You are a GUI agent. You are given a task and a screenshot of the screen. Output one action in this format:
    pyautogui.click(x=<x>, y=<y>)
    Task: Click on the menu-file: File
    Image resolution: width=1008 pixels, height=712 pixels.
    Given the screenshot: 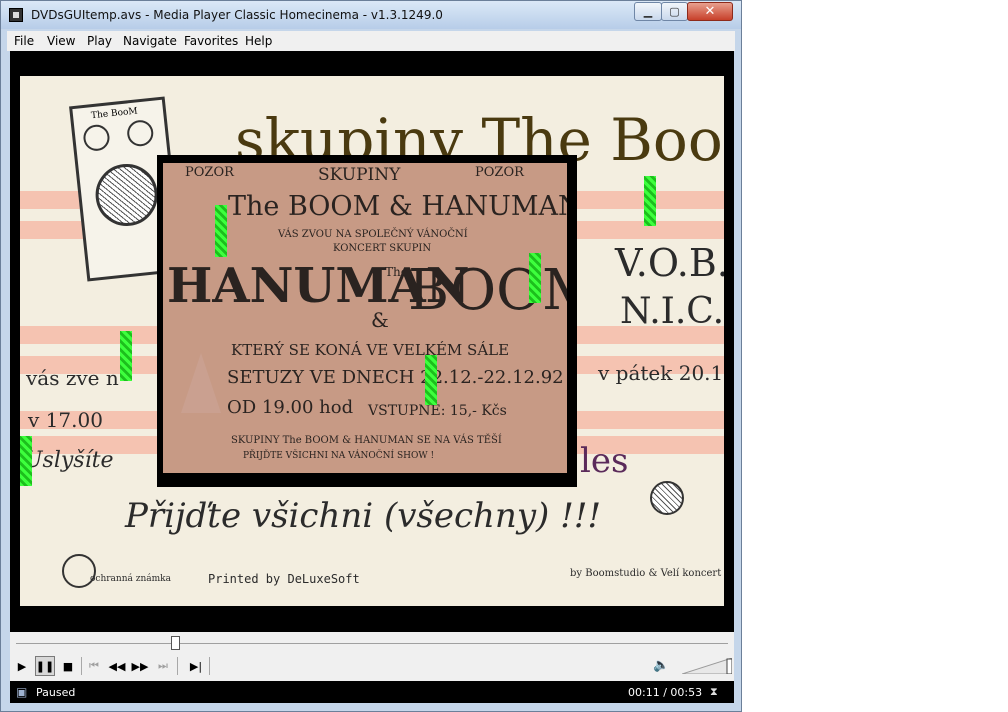 What is the action you would take?
    pyautogui.click(x=24, y=41)
    